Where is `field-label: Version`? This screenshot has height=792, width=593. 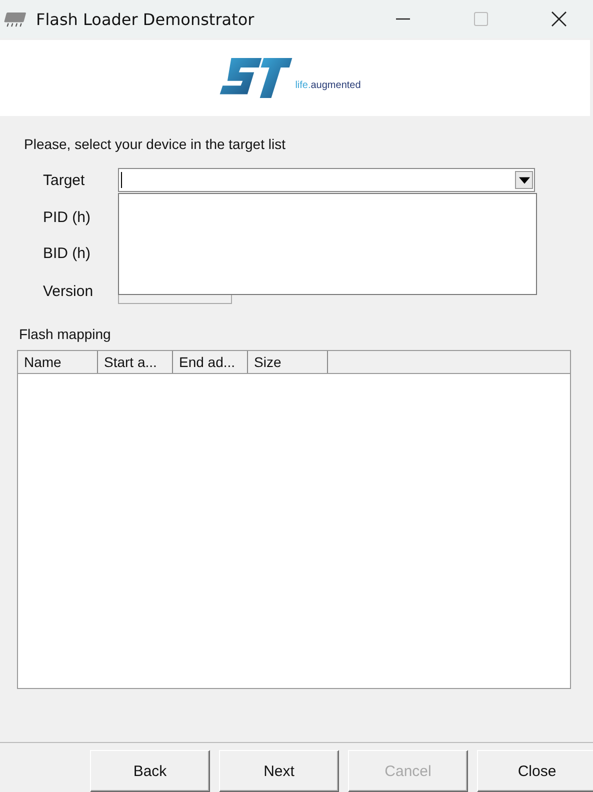 field-label: Version is located at coordinates (68, 291).